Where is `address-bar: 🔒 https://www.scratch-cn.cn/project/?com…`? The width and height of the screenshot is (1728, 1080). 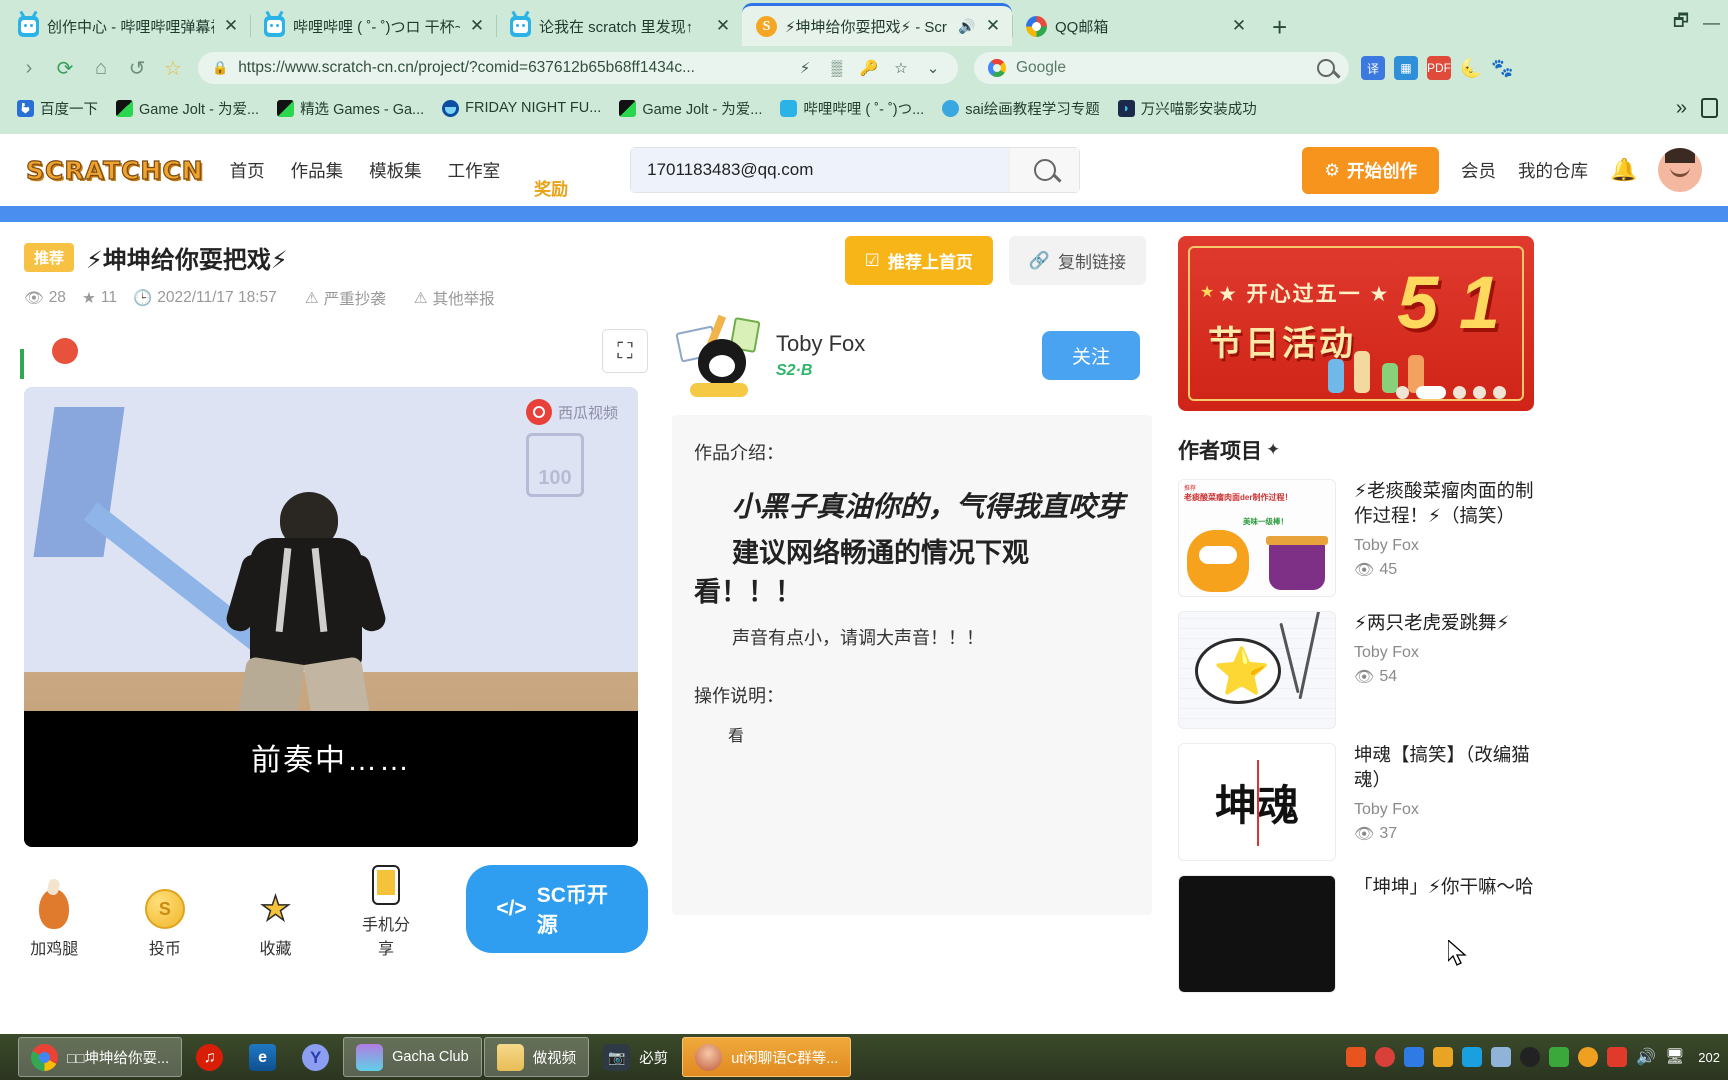 address-bar: 🔒 https://www.scratch-cn.cn/project/?com… is located at coordinates (578, 68).